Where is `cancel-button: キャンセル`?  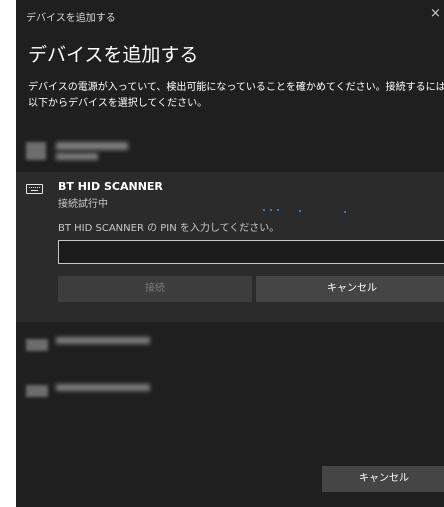 cancel-button: キャンセル is located at coordinates (383, 479).